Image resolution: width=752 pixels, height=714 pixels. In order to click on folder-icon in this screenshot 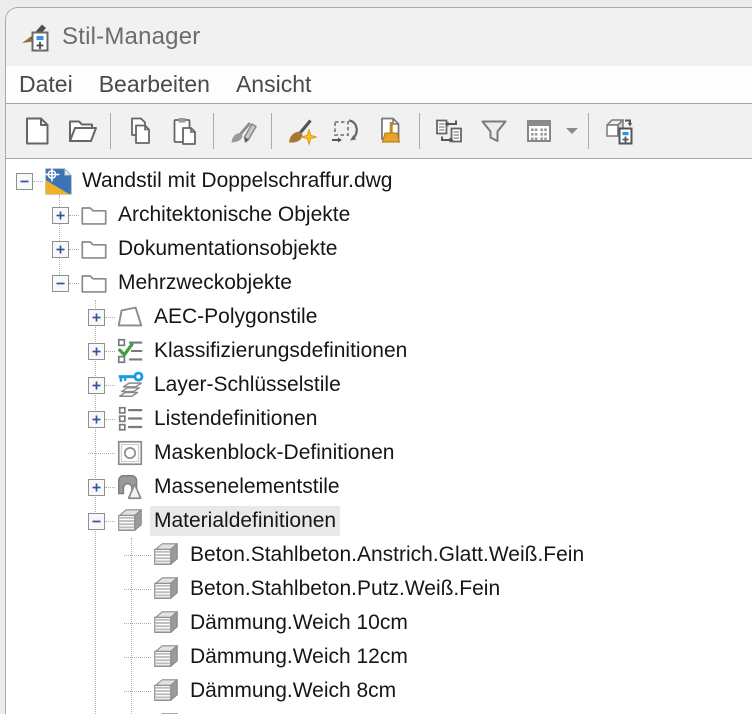, I will do `click(94, 215)`.